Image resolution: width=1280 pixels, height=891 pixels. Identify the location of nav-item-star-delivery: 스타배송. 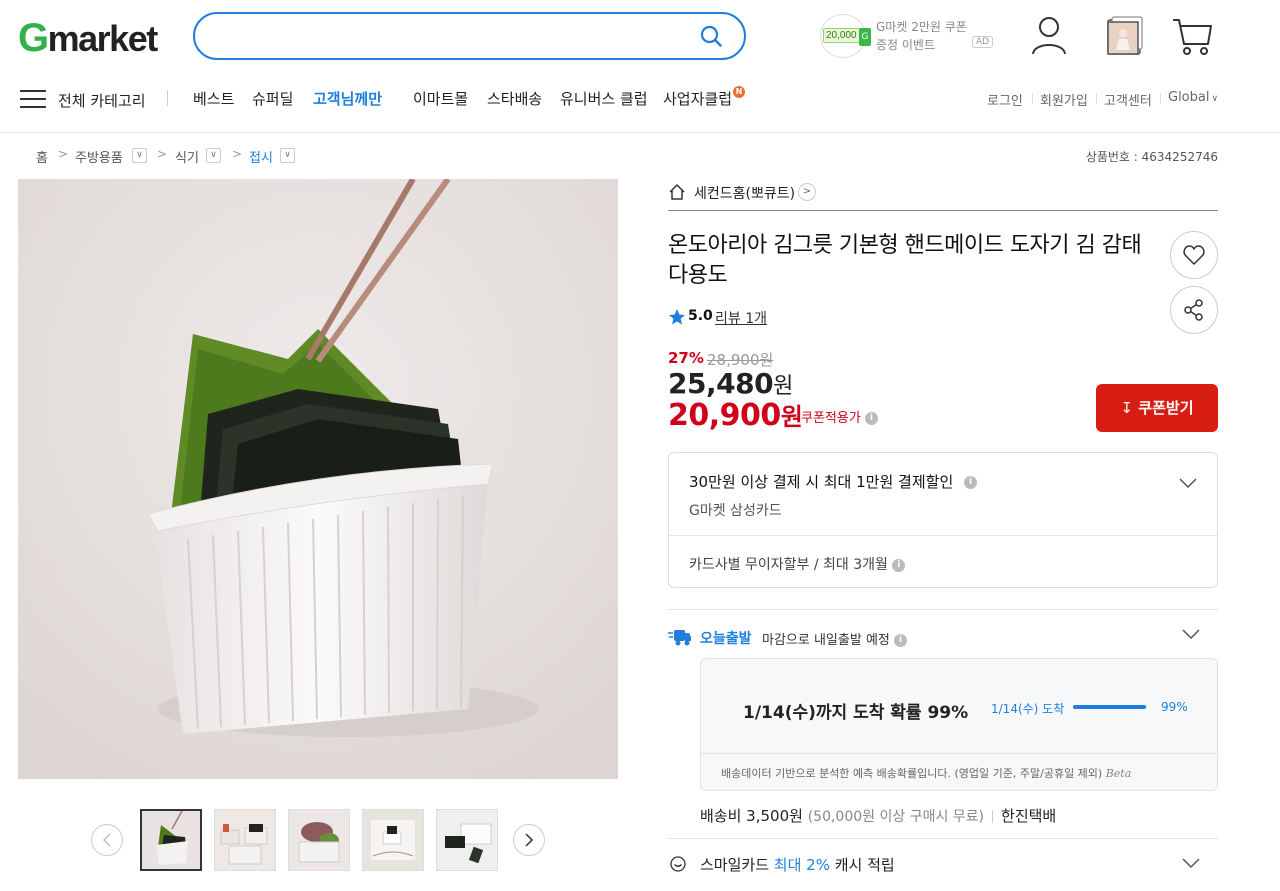
(514, 98).